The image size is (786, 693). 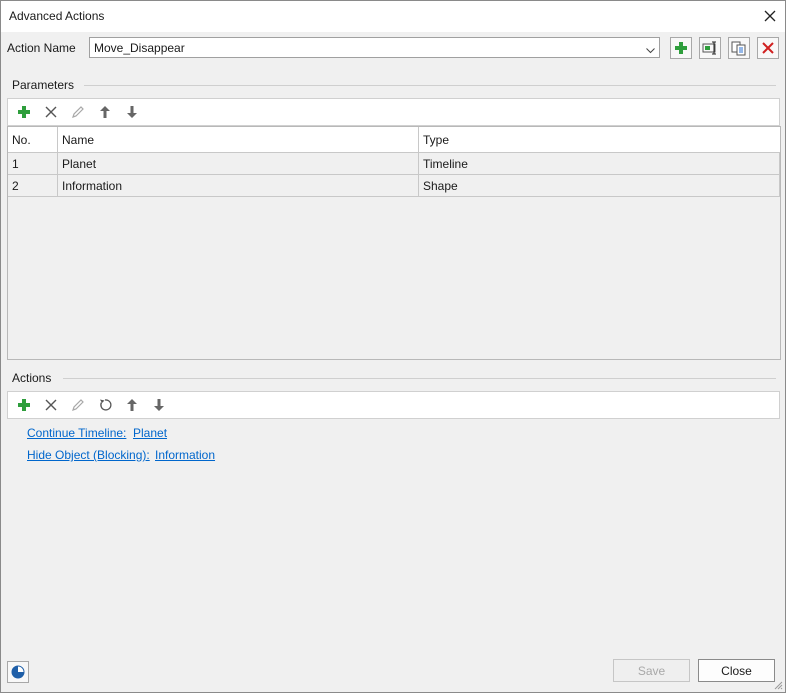 What do you see at coordinates (599, 163) in the screenshot?
I see `cell-type: Timeline` at bounding box center [599, 163].